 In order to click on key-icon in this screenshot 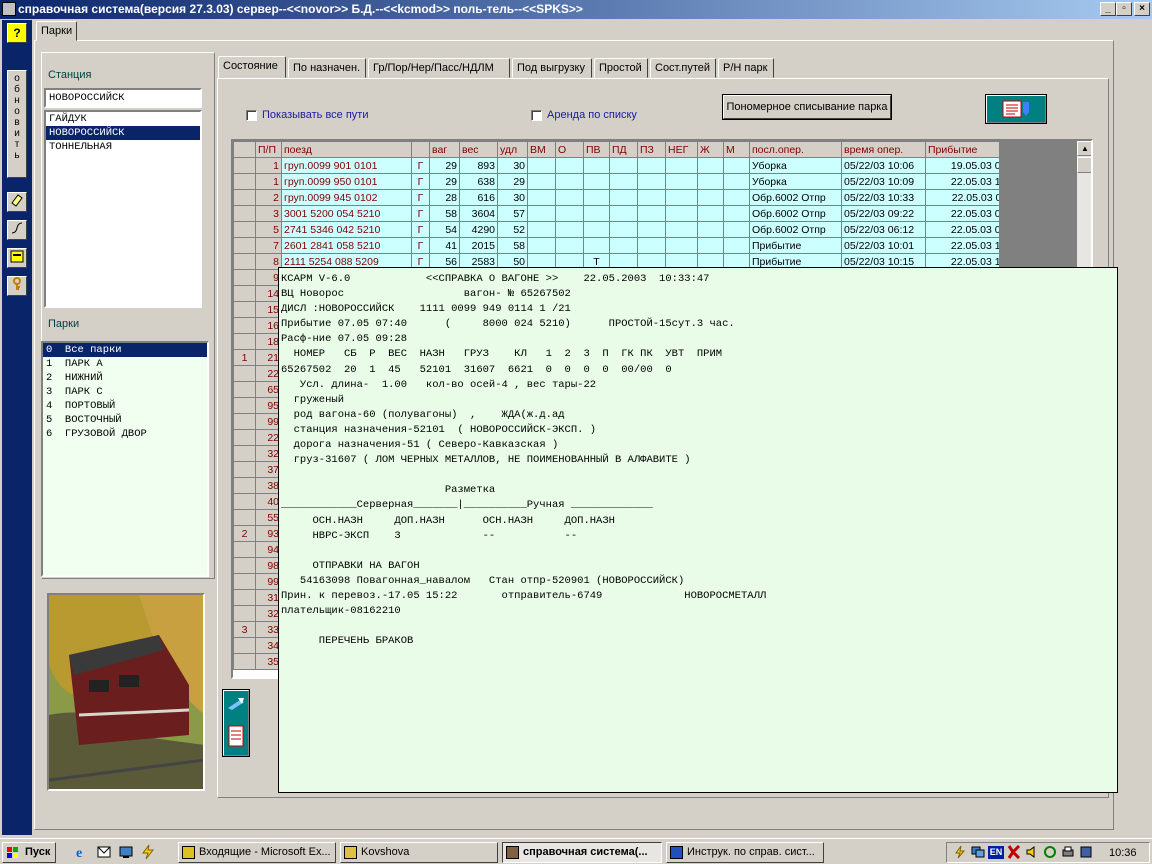, I will do `click(17, 286)`.